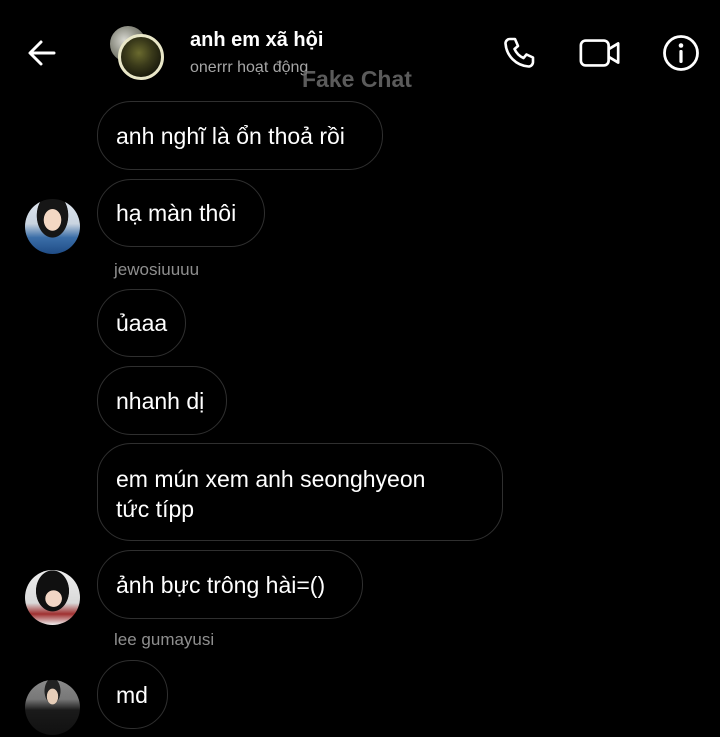  Describe the element at coordinates (357, 79) in the screenshot. I see `watermark: Fake Chat` at that location.